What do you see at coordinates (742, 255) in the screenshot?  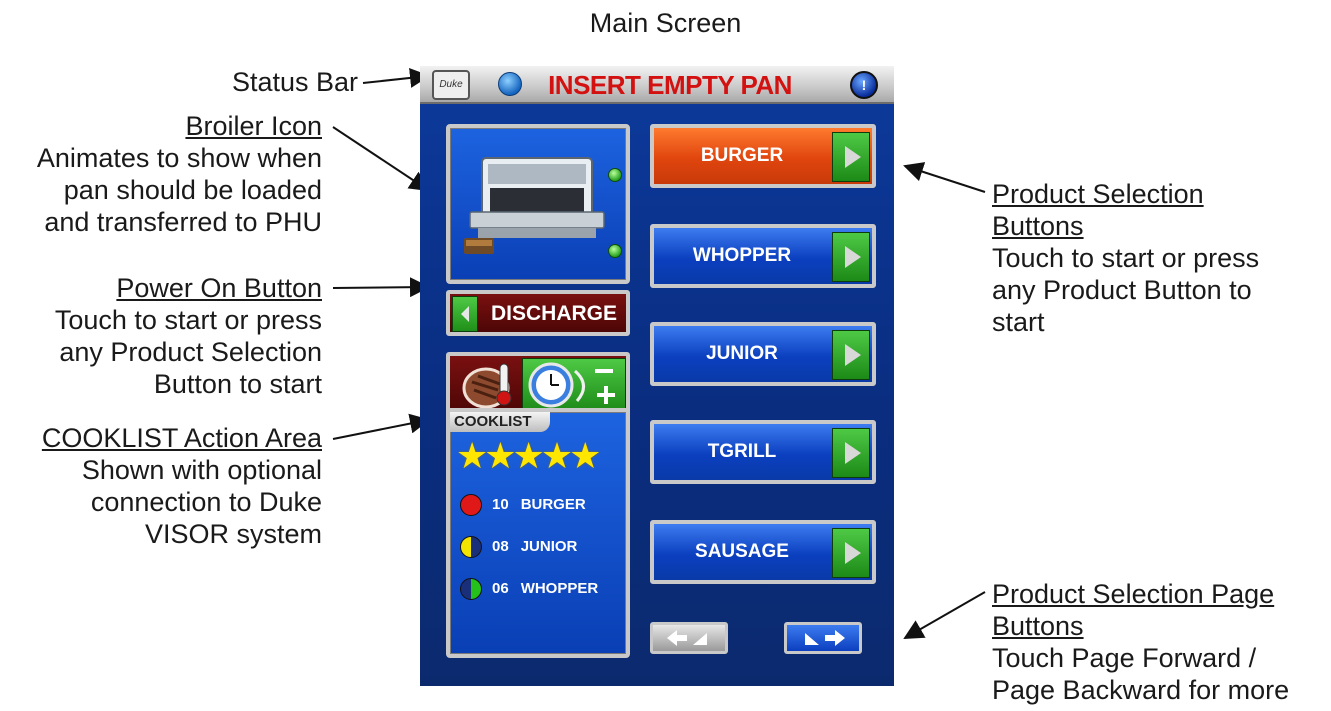 I see `product-button-label: WHOPPER` at bounding box center [742, 255].